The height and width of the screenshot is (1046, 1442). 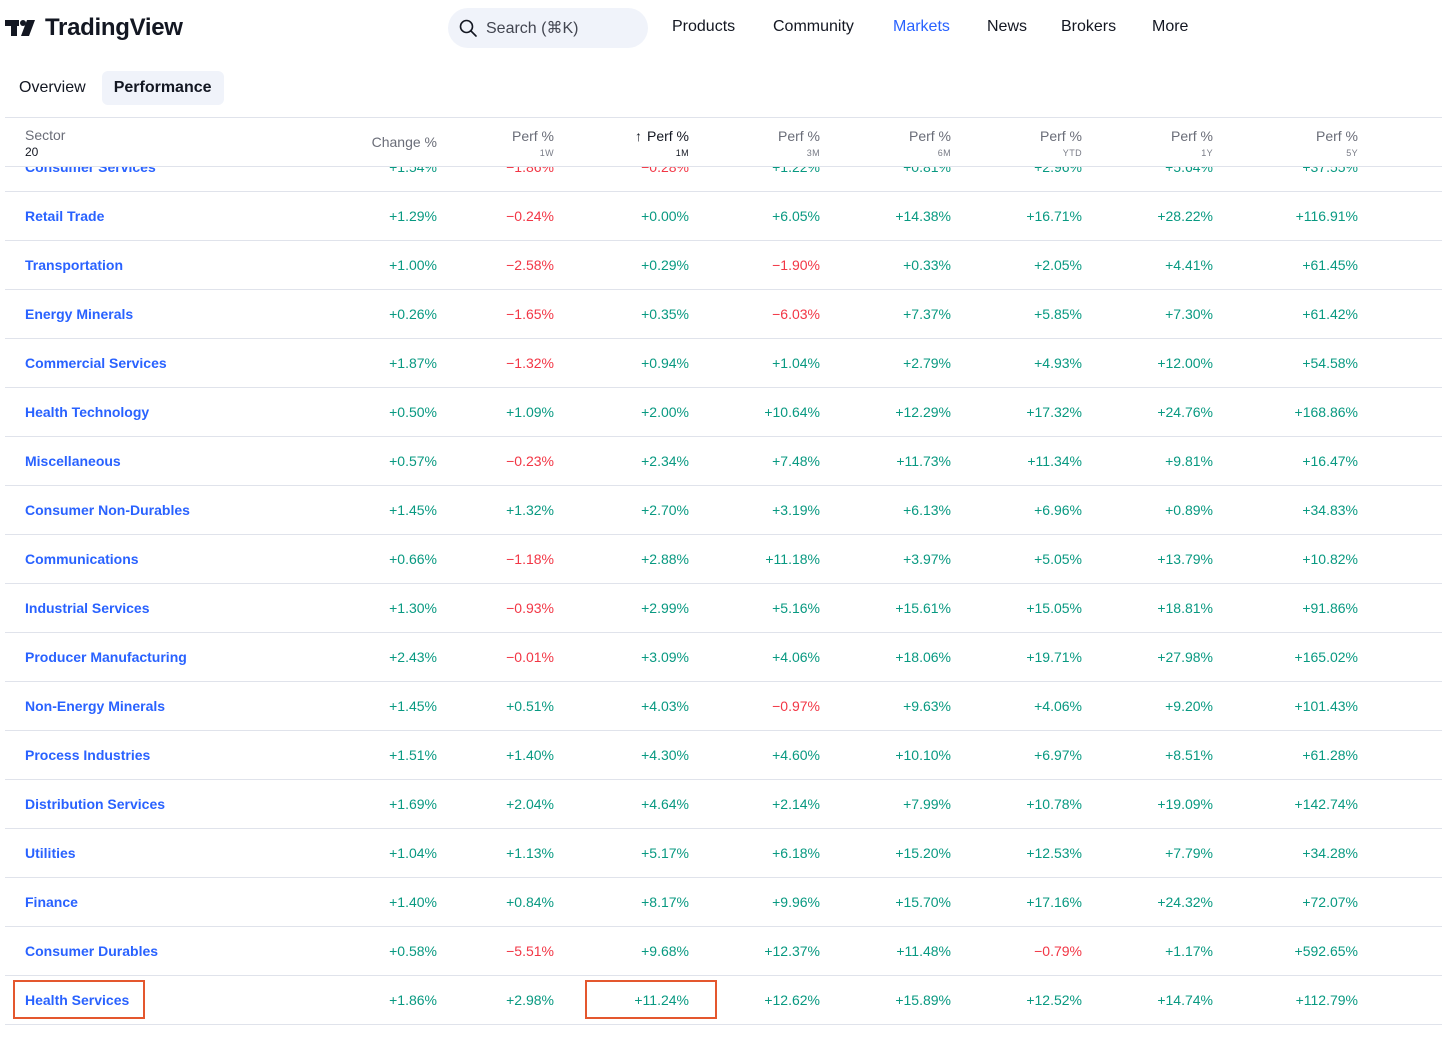 I want to click on cell-perf-1m: +11.24%, so click(x=661, y=1000).